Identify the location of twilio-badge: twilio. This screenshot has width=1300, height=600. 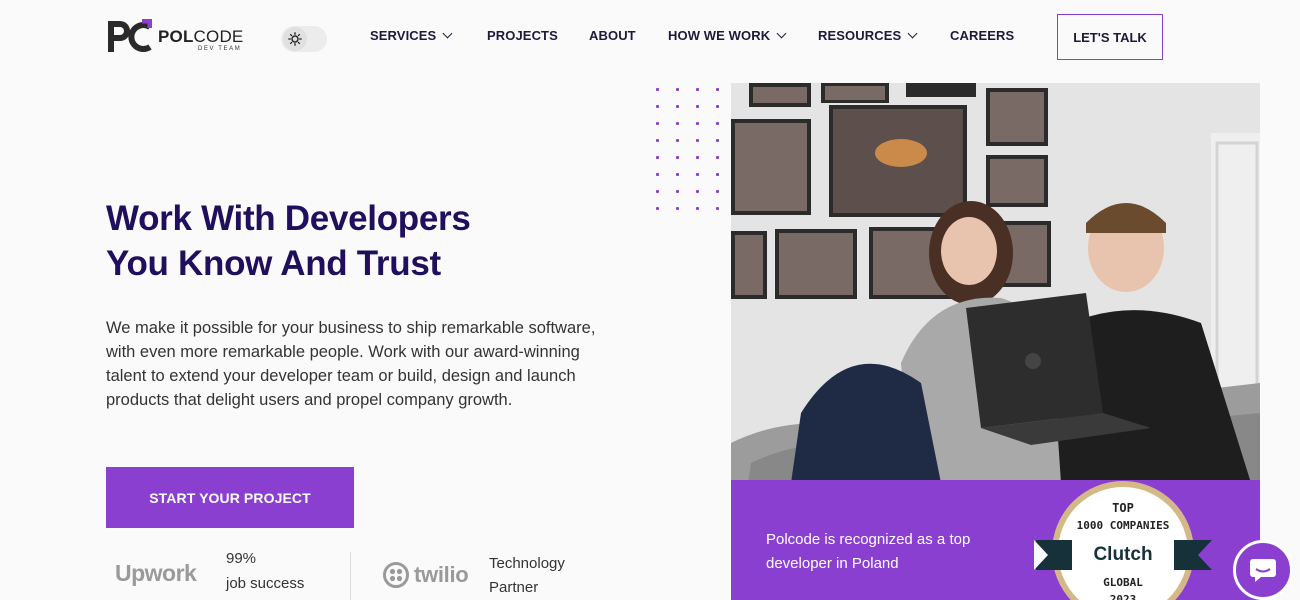
(426, 575).